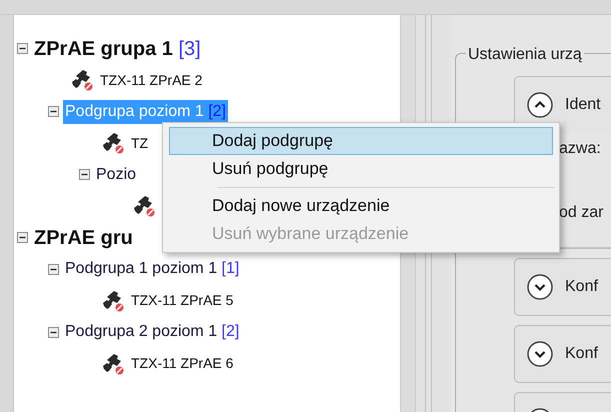 The height and width of the screenshot is (412, 611). What do you see at coordinates (580, 149) in the screenshot?
I see `field-label: azwa:` at bounding box center [580, 149].